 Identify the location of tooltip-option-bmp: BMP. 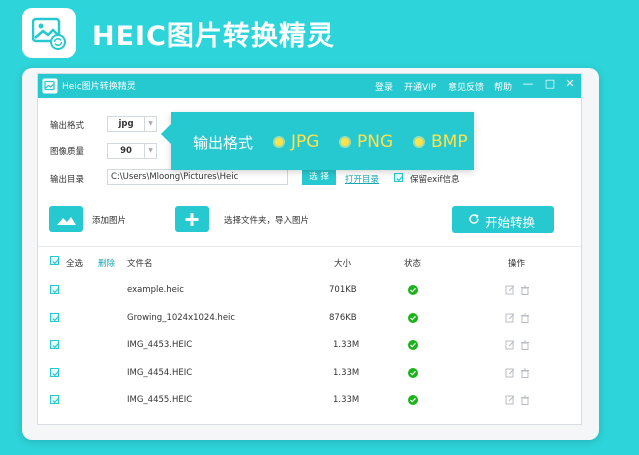
(449, 142).